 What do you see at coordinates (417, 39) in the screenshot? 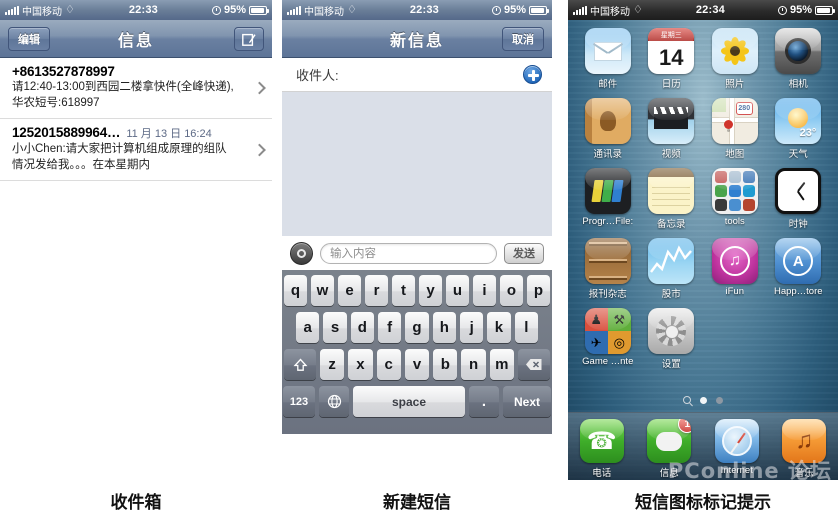
I see `nav-bar-new-message: 新信息 取消` at bounding box center [417, 39].